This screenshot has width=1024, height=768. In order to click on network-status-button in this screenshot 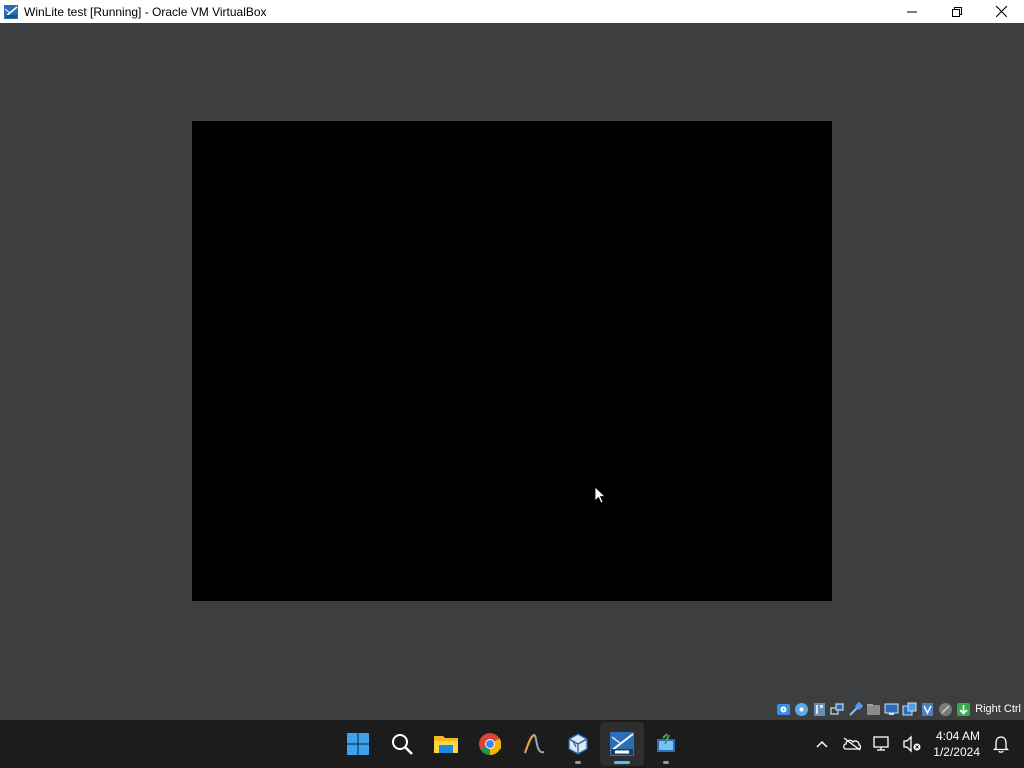, I will do `click(882, 744)`.